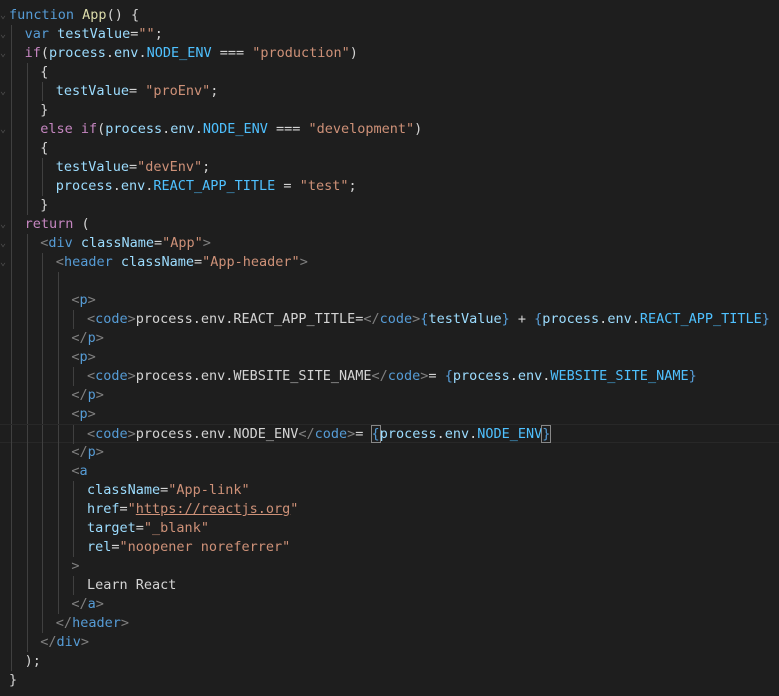 Image resolution: width=779 pixels, height=696 pixels. Describe the element at coordinates (198, 129) in the screenshot. I see `code-token: .` at that location.